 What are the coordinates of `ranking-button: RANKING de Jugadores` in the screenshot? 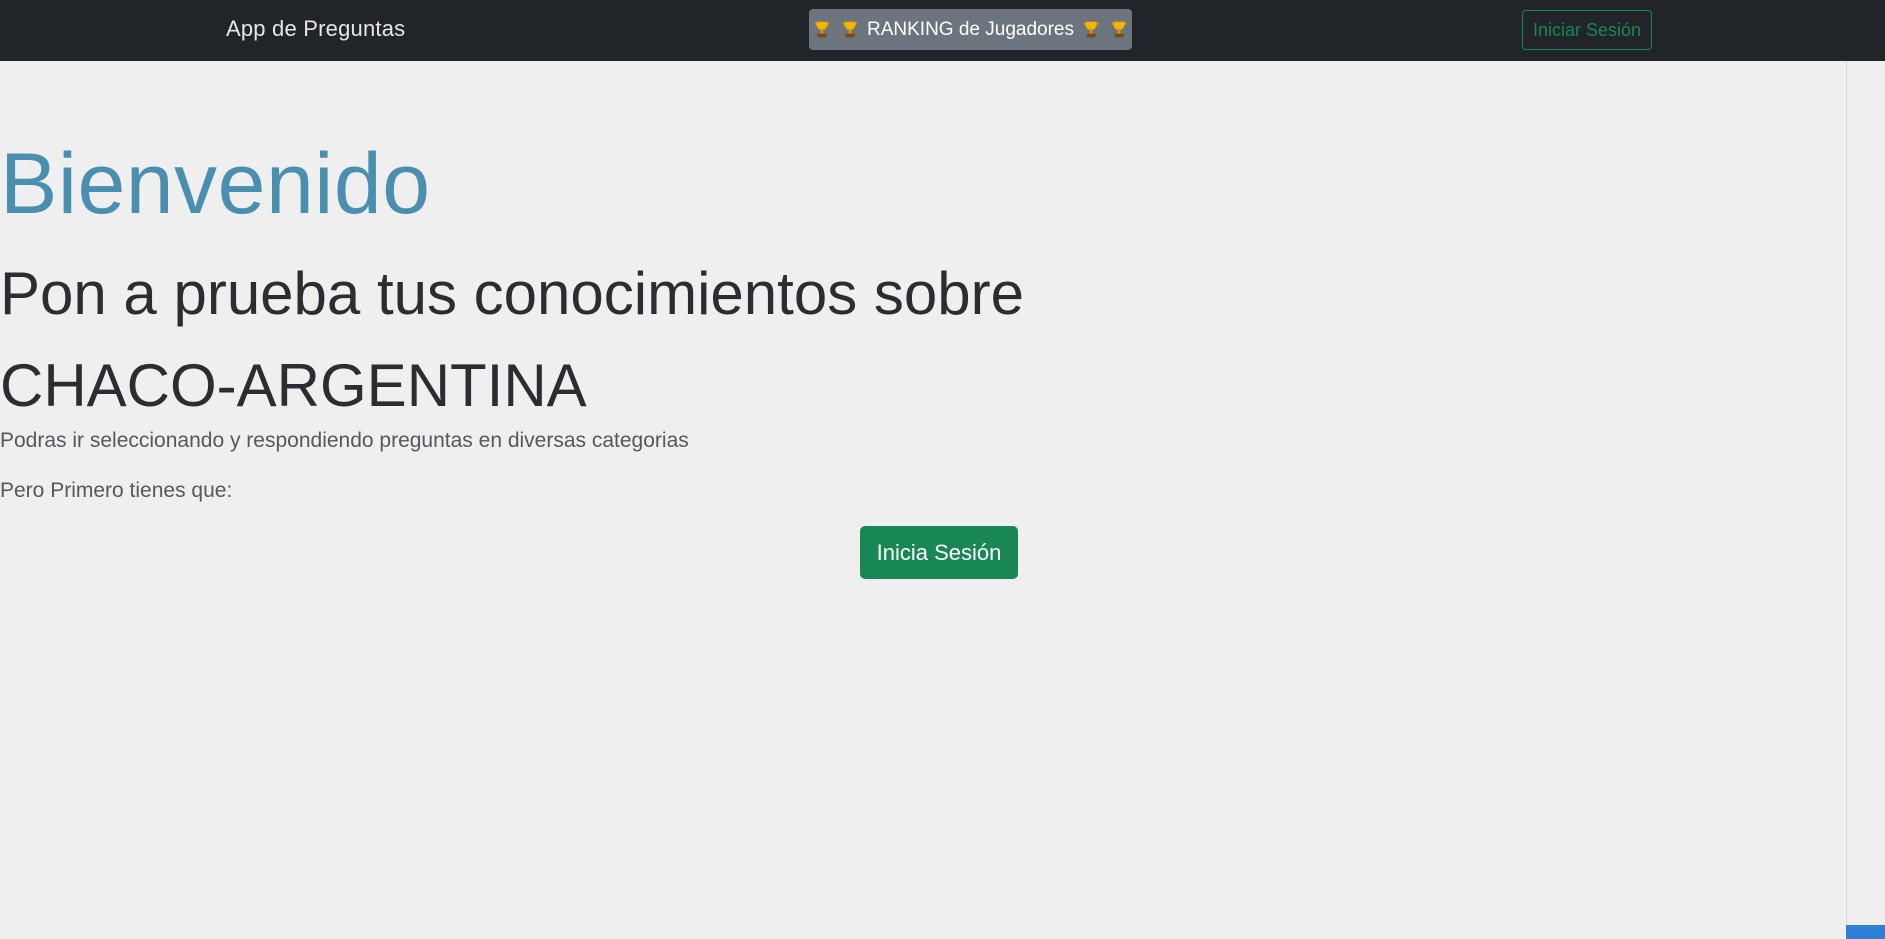 It's located at (970, 29).